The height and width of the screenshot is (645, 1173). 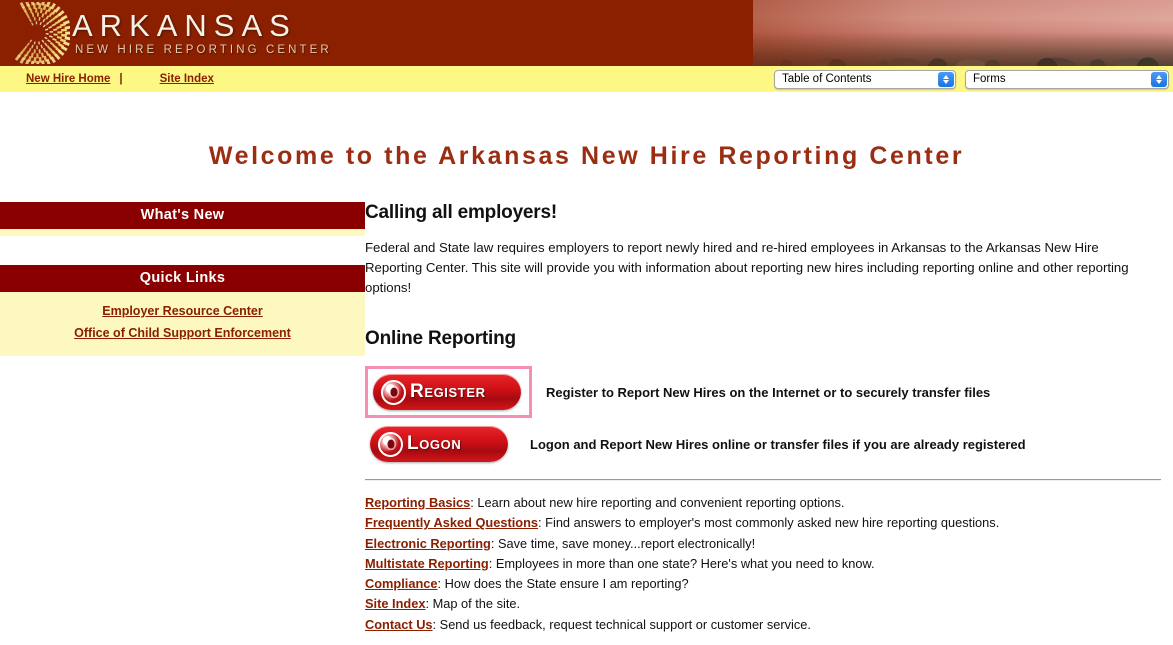 I want to click on logon-button-wrapper: Logon, so click(x=440, y=444).